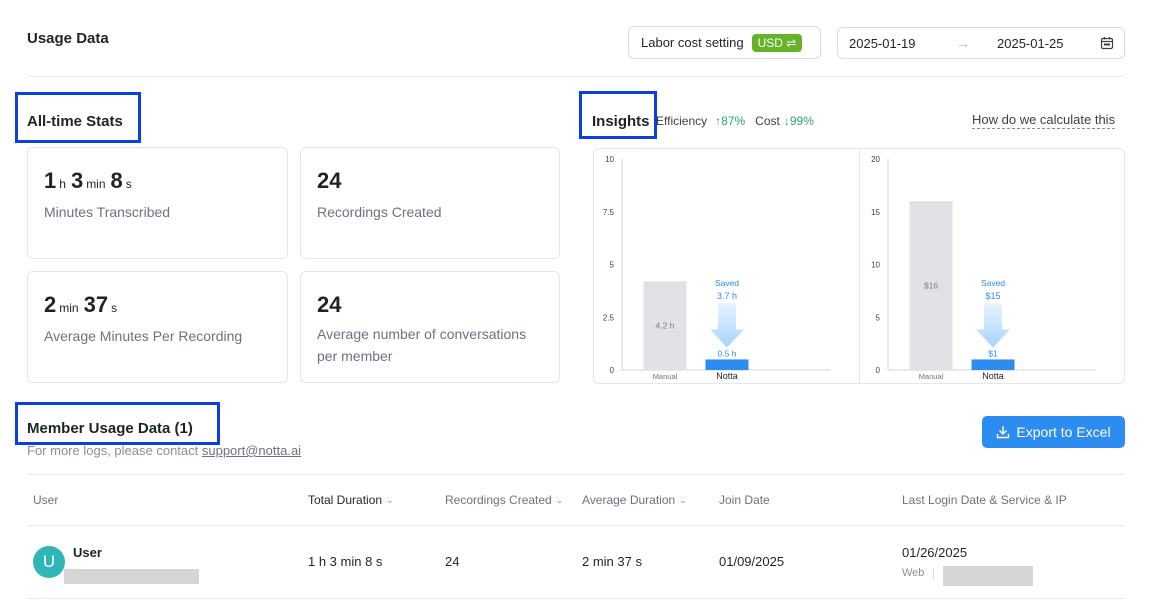  Describe the element at coordinates (87, 552) in the screenshot. I see `user-name: User` at that location.